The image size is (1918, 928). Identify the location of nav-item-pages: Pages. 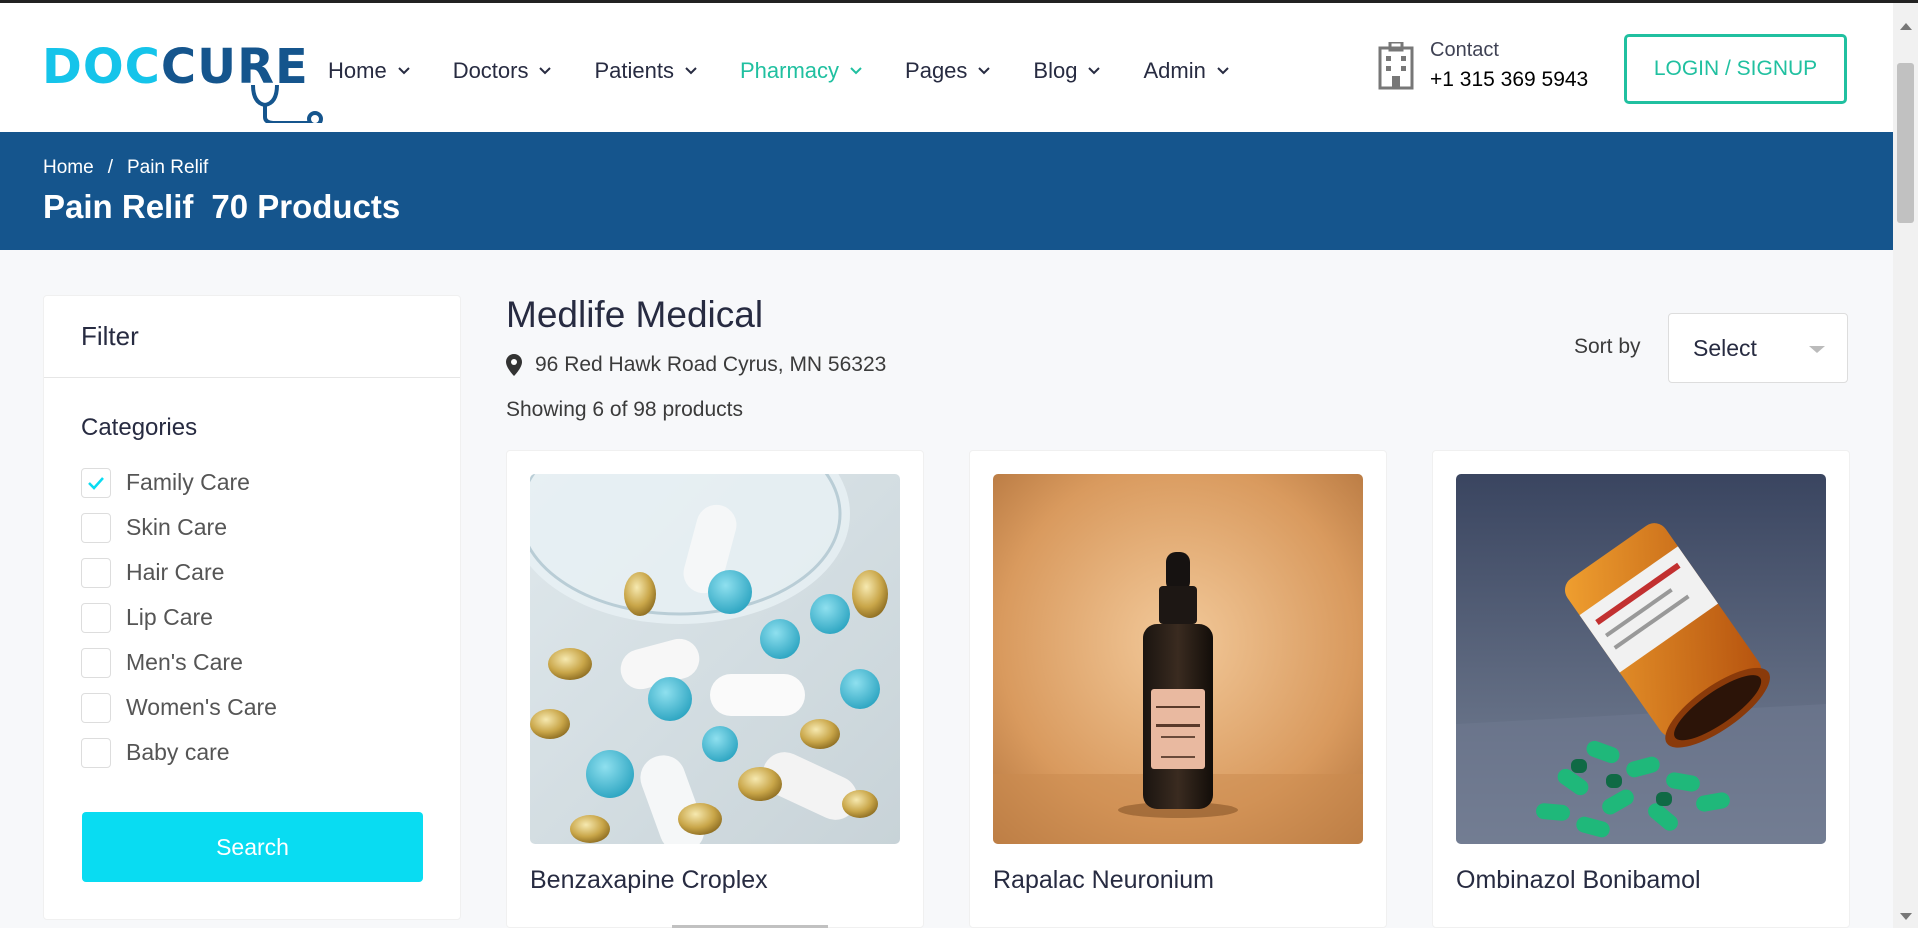
(948, 71).